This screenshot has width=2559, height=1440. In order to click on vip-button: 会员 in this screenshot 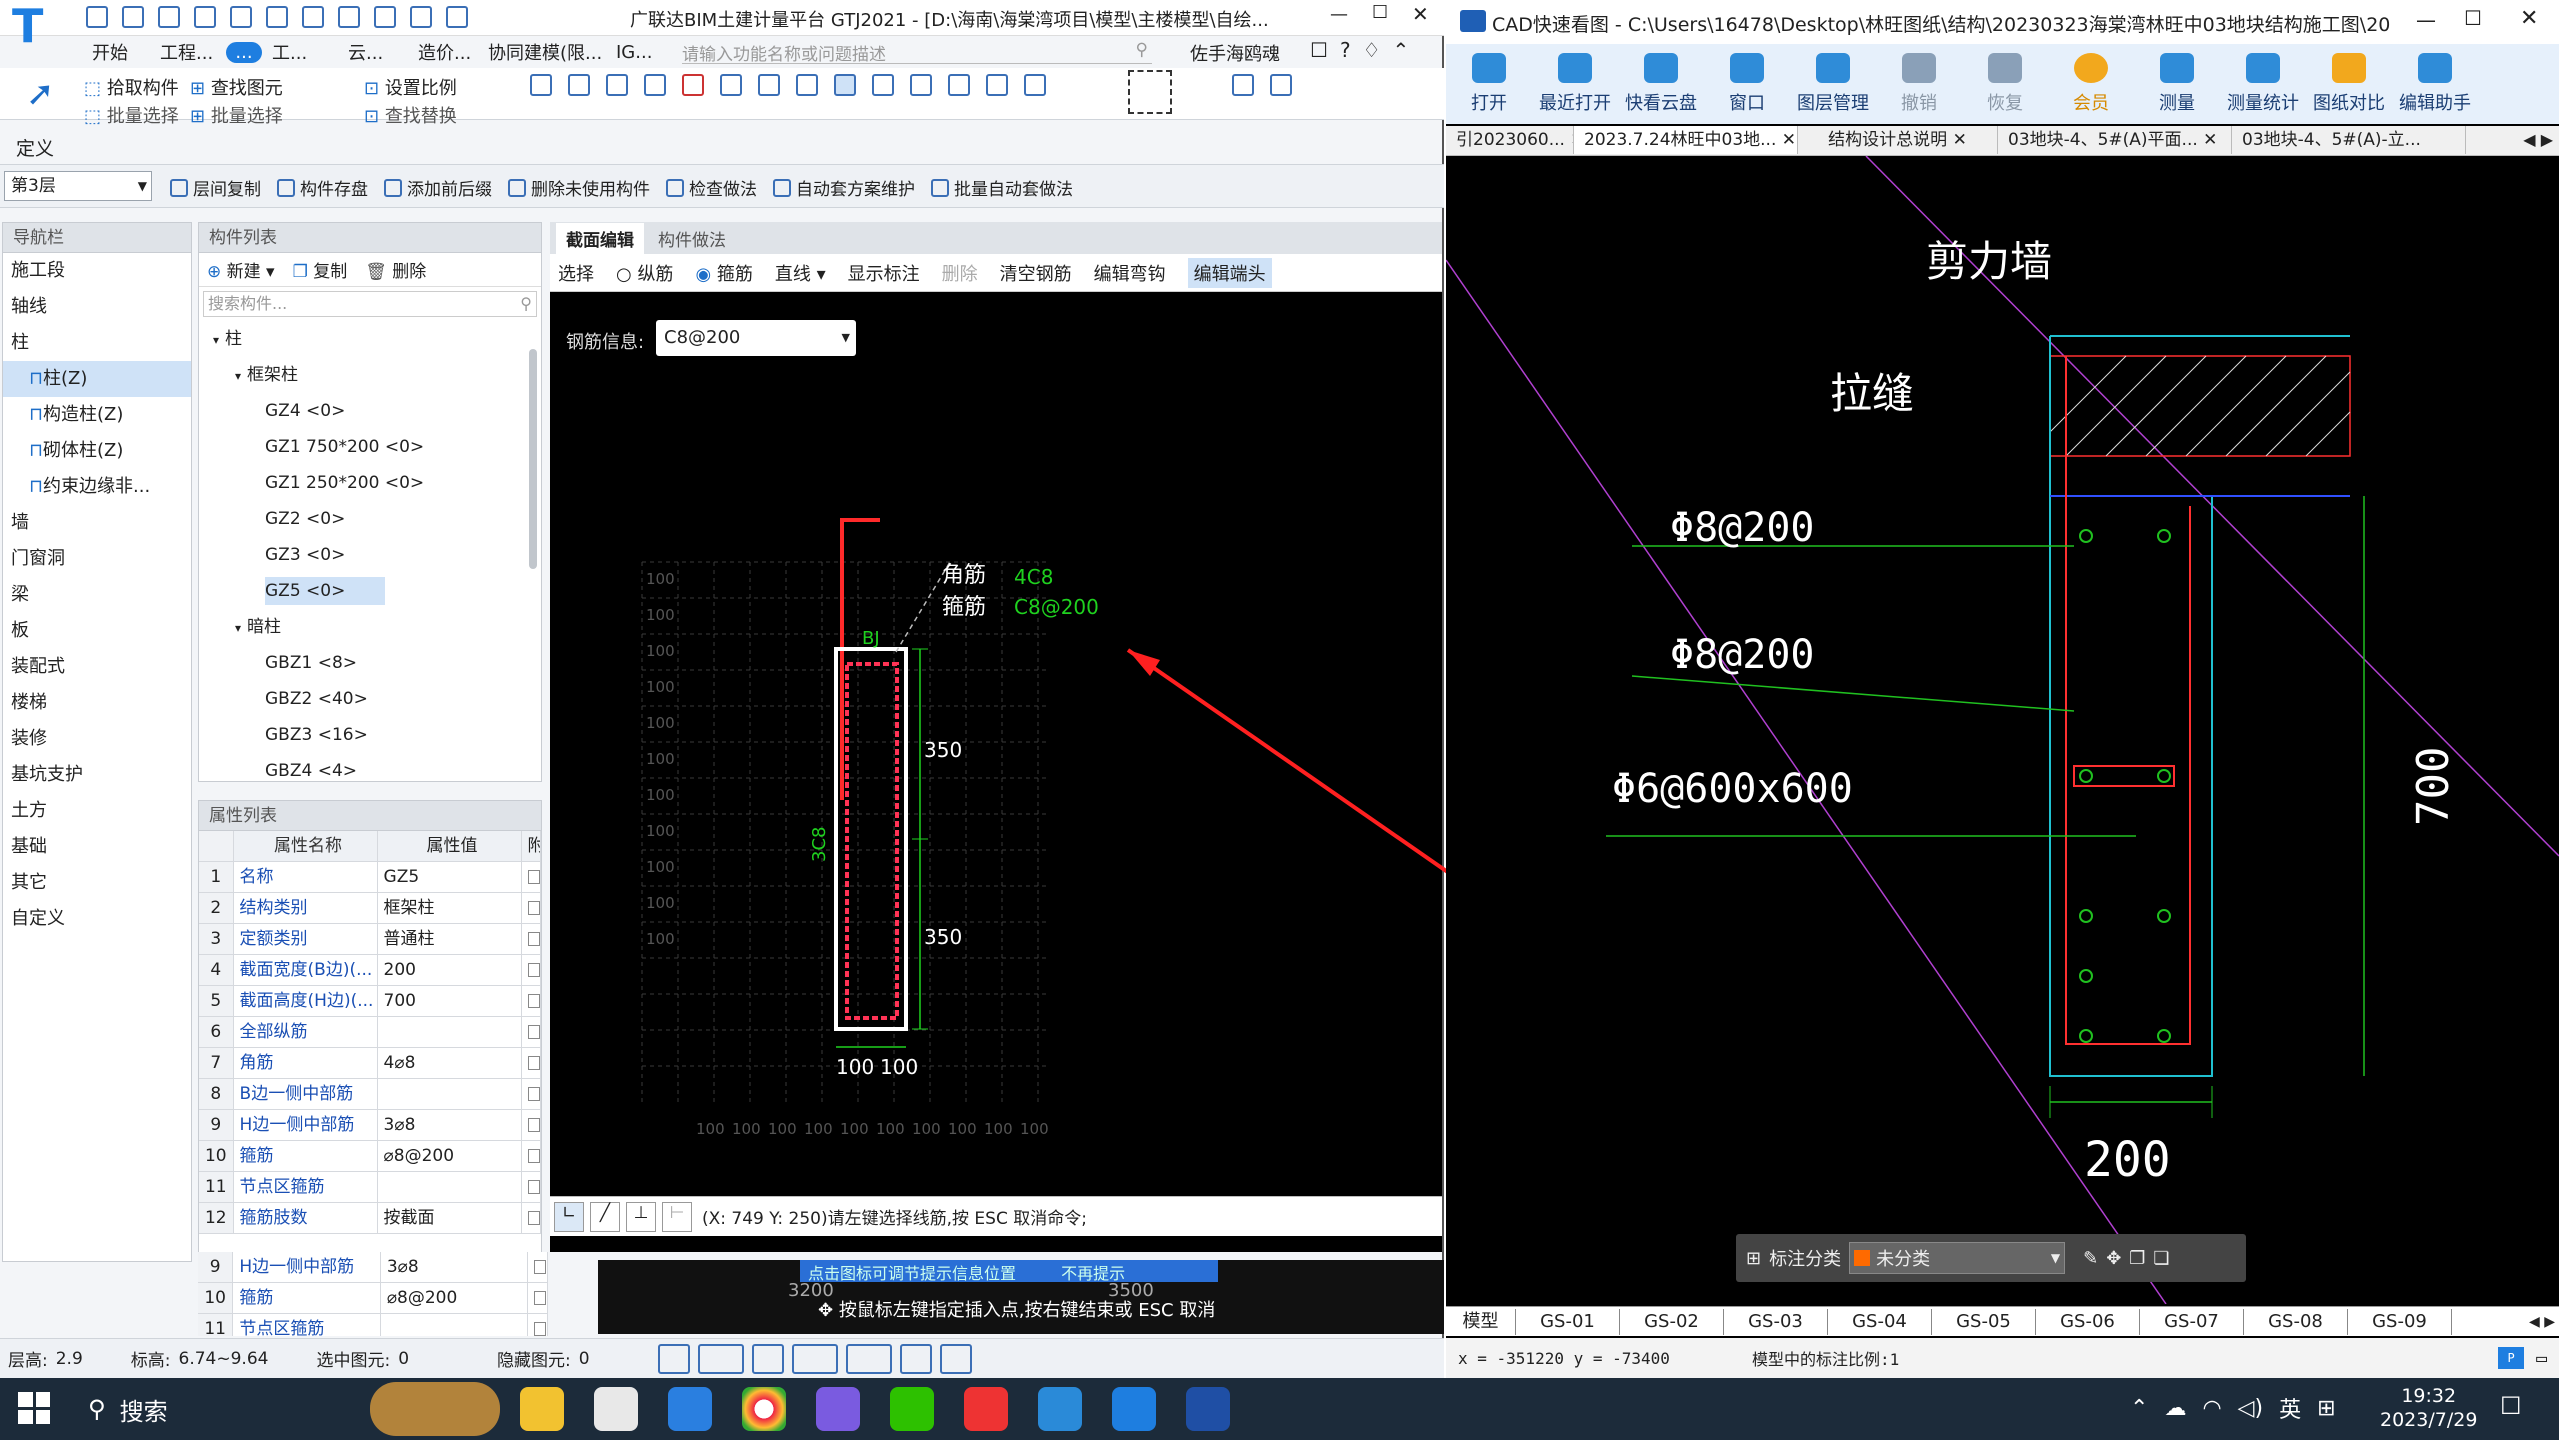, I will do `click(2091, 84)`.